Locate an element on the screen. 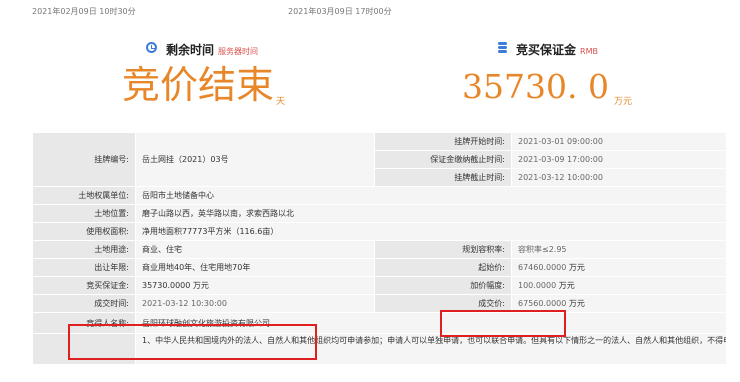 The height and width of the screenshot is (382, 740). far-value: 容积率≤2.95 is located at coordinates (619, 249).